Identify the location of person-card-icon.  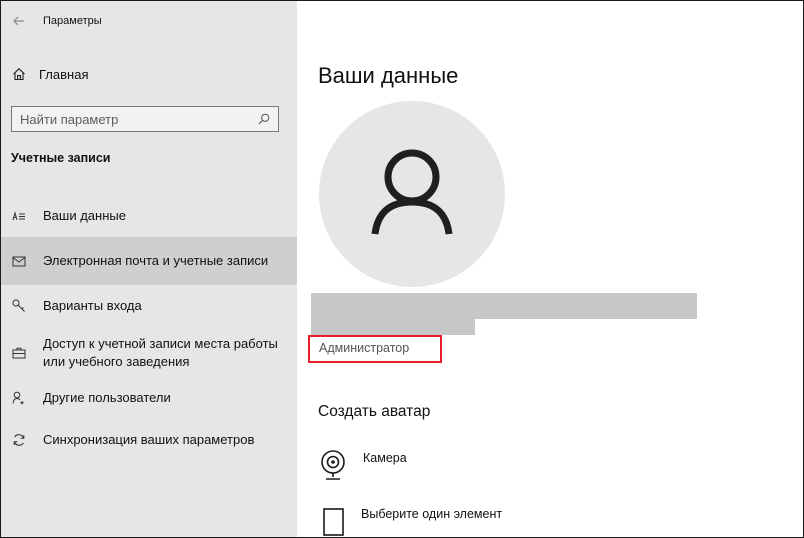
(19, 216).